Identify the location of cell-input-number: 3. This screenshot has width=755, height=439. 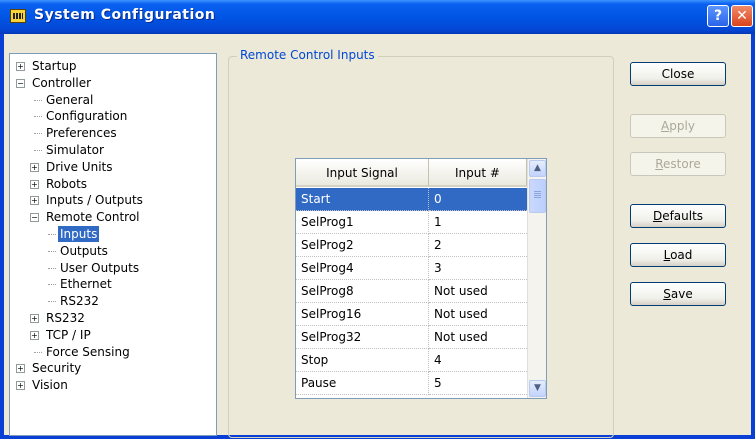
(478, 268).